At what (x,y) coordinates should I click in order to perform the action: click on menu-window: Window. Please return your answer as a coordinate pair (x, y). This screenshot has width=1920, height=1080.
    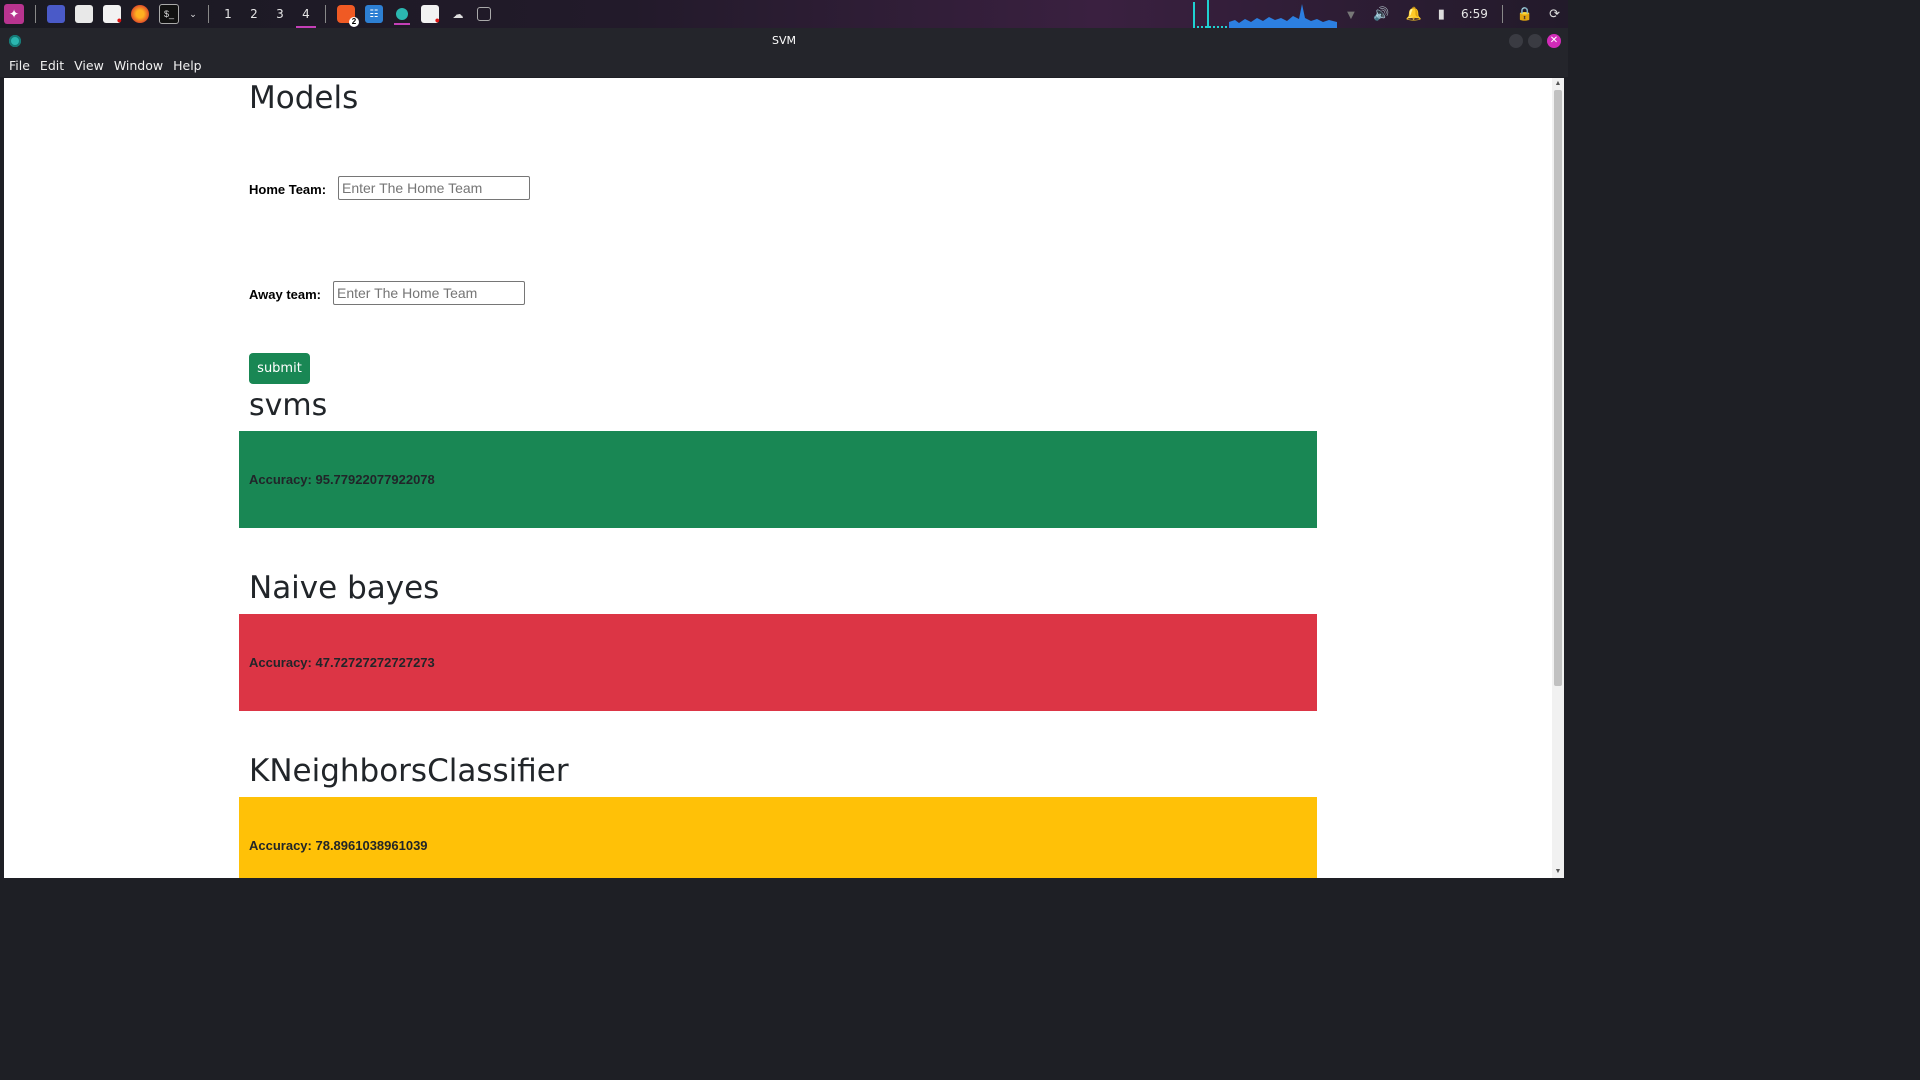
    Looking at the image, I should click on (138, 65).